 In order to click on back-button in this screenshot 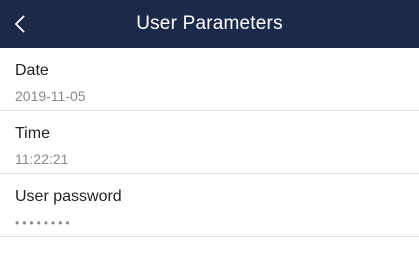, I will do `click(29, 24)`.